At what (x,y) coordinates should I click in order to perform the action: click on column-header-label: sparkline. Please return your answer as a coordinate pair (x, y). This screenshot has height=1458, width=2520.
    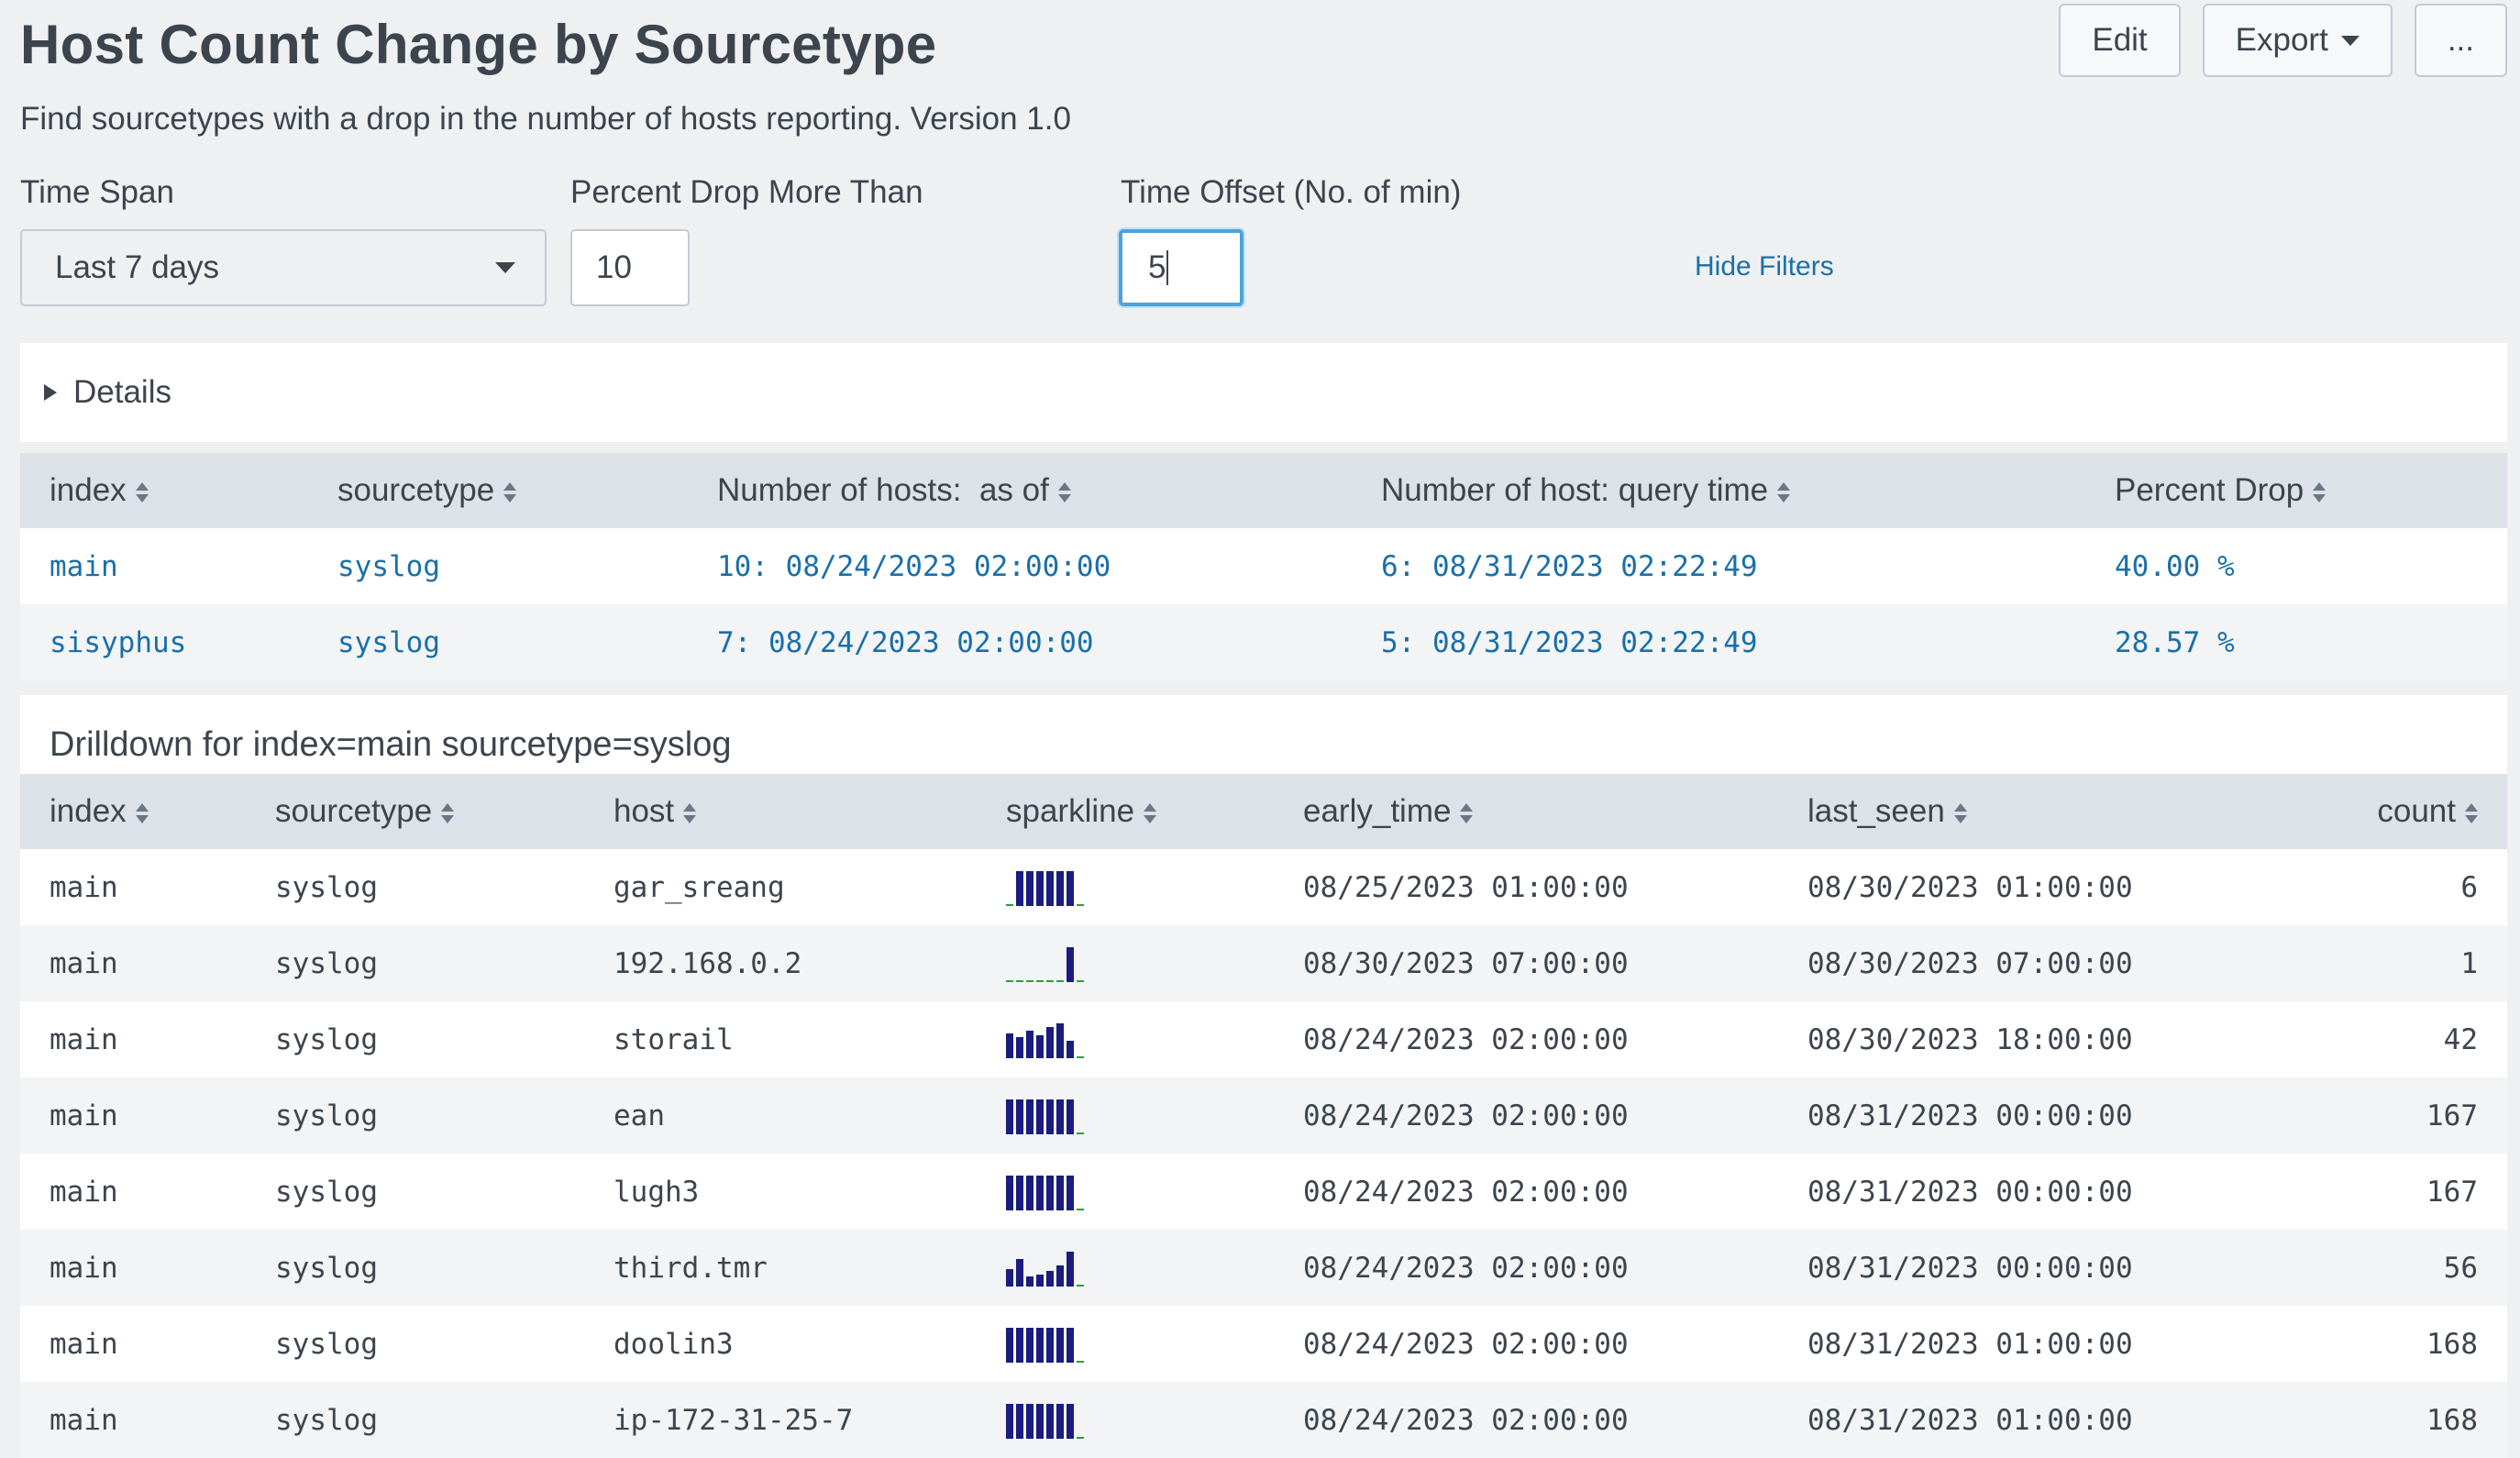
    Looking at the image, I should click on (1070, 811).